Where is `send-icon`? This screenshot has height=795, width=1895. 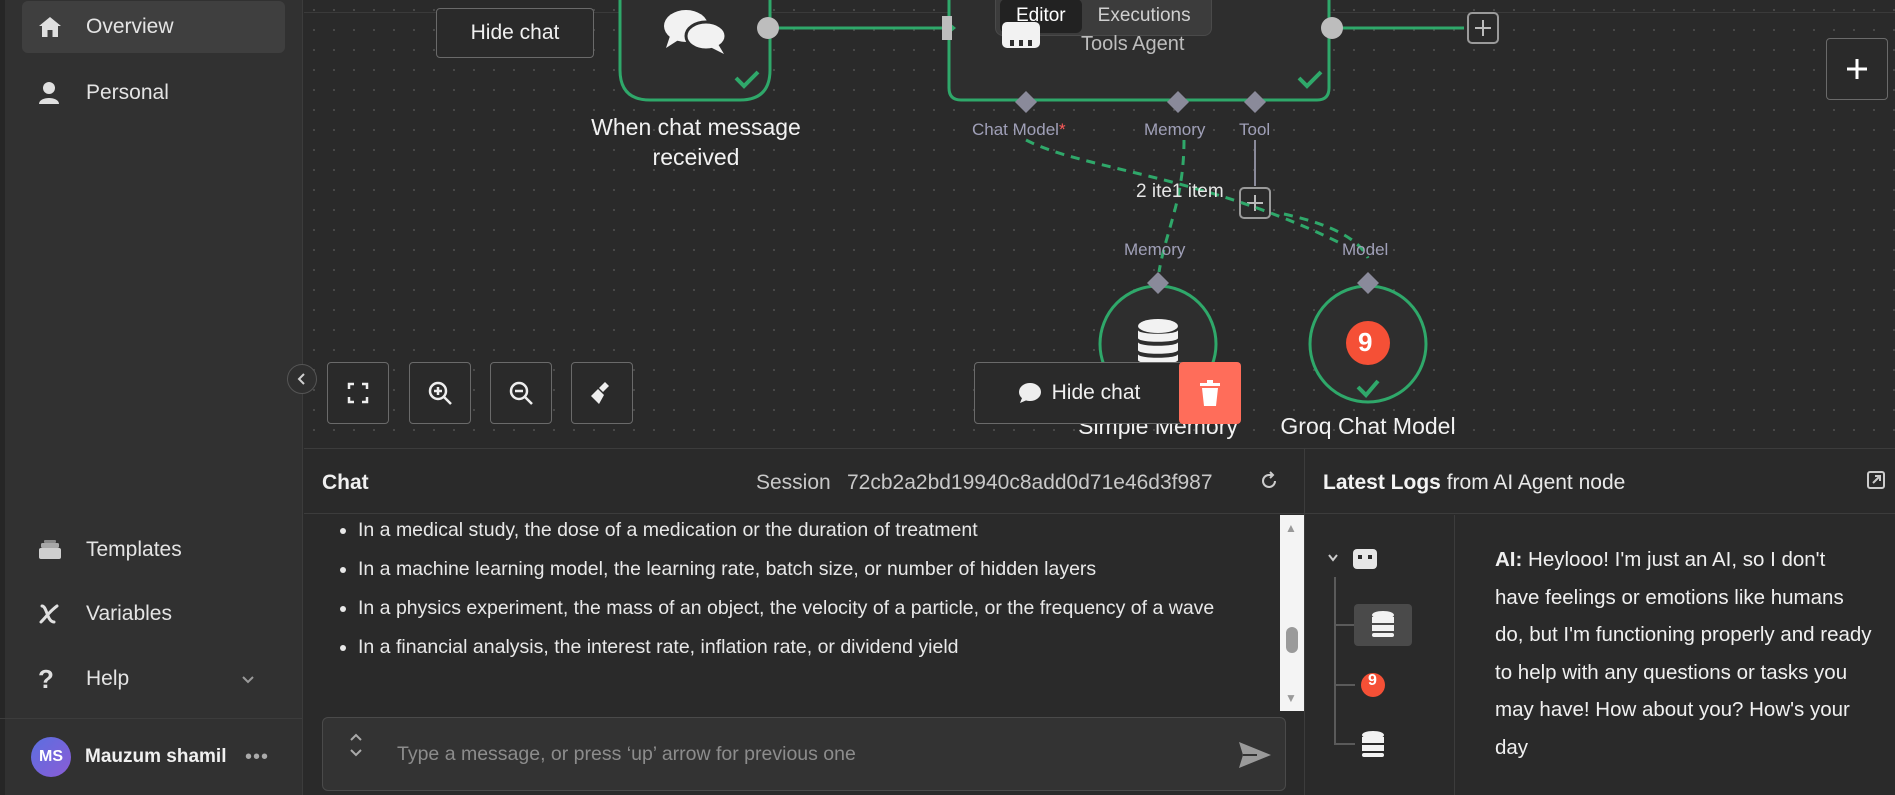 send-icon is located at coordinates (1255, 757).